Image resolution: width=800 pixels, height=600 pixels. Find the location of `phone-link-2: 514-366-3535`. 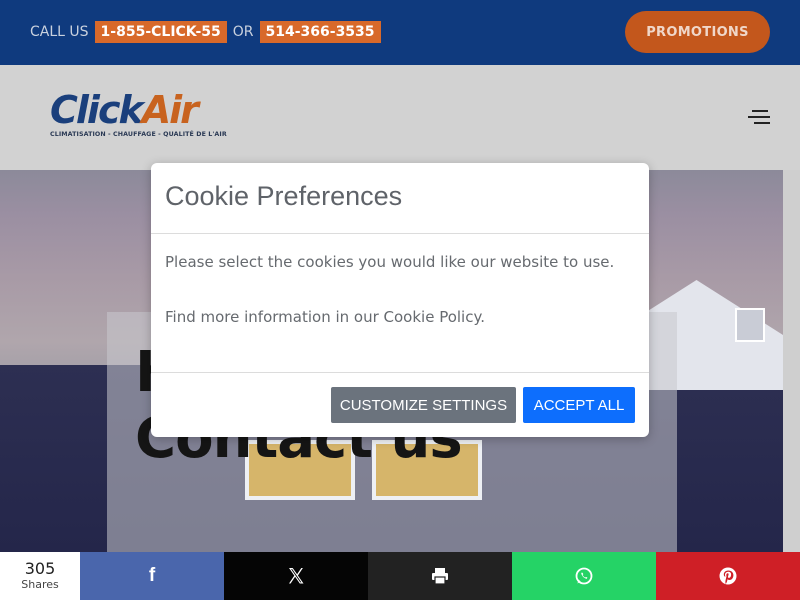

phone-link-2: 514-366-3535 is located at coordinates (320, 32).